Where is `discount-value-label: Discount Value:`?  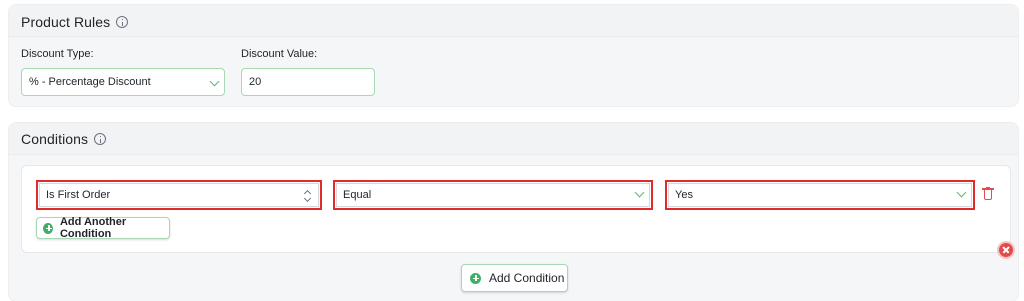
discount-value-label: Discount Value: is located at coordinates (279, 54).